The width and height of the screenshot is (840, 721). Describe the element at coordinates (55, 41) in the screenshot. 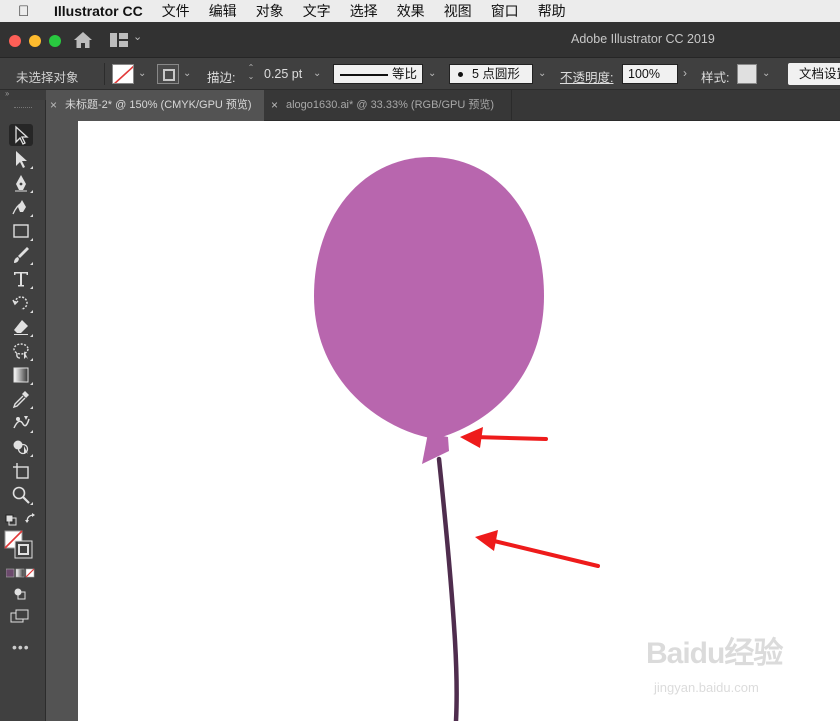

I see `zoom-window-button` at that location.